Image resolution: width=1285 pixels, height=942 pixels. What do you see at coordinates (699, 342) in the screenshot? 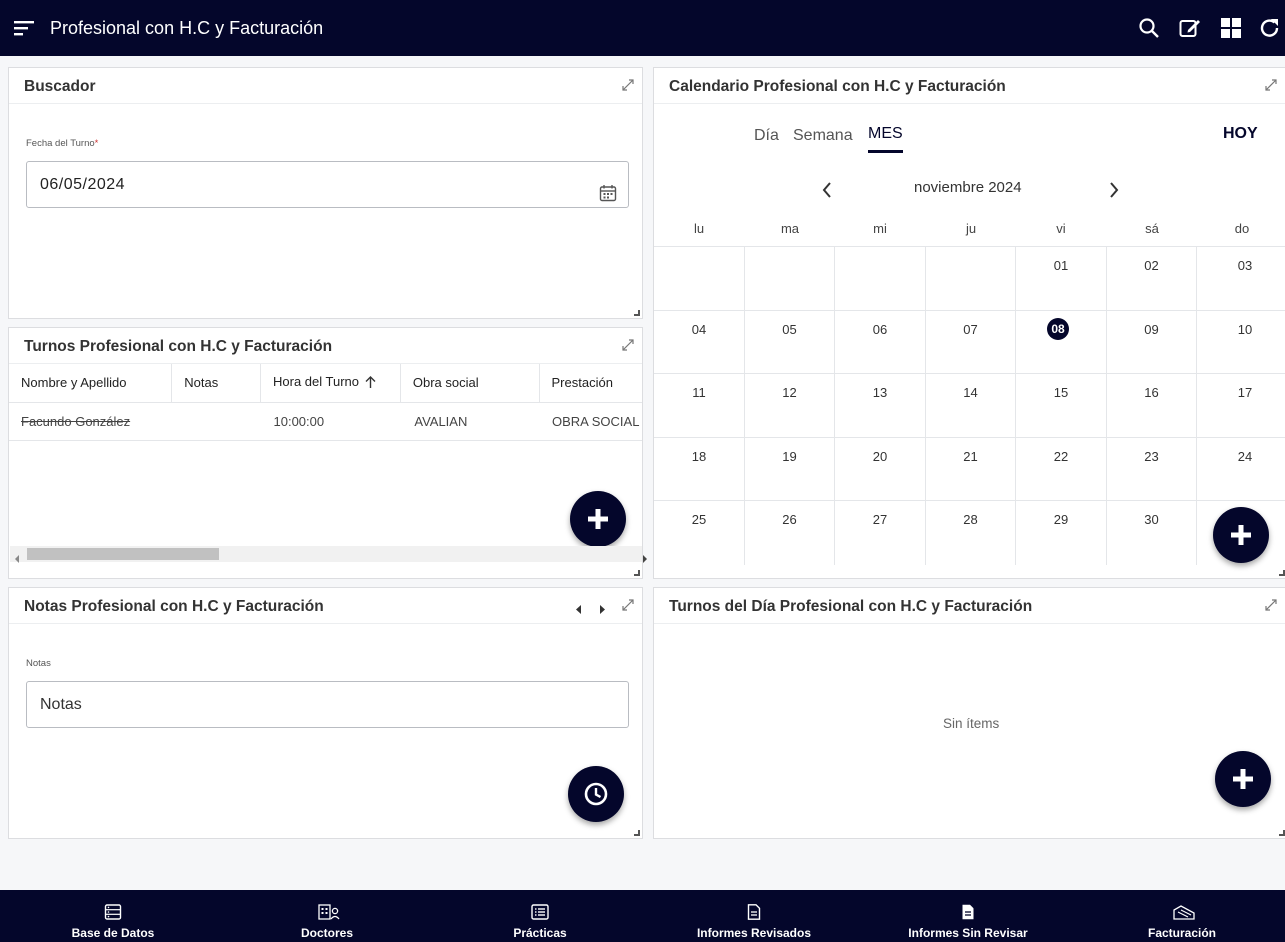
I see `calendar-day-cell: 04` at bounding box center [699, 342].